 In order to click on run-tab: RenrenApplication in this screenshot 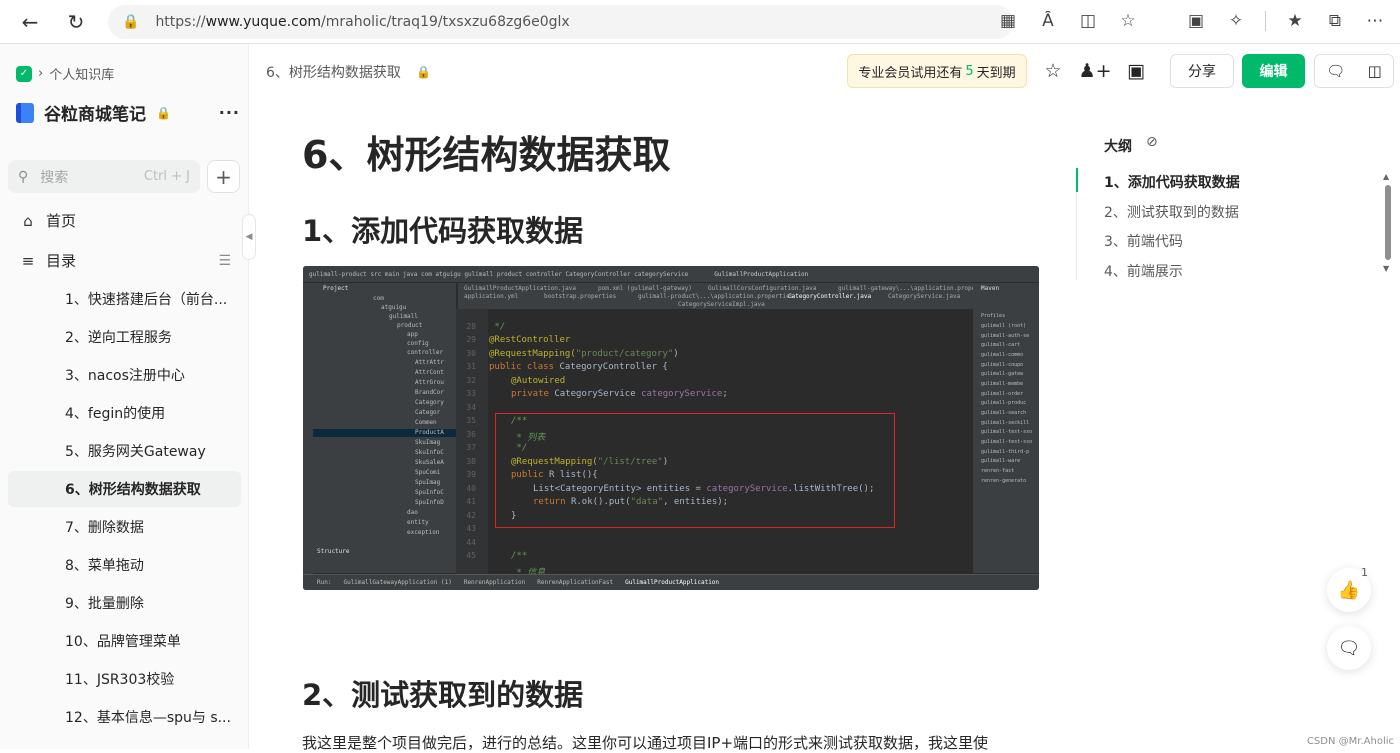, I will do `click(494, 582)`.